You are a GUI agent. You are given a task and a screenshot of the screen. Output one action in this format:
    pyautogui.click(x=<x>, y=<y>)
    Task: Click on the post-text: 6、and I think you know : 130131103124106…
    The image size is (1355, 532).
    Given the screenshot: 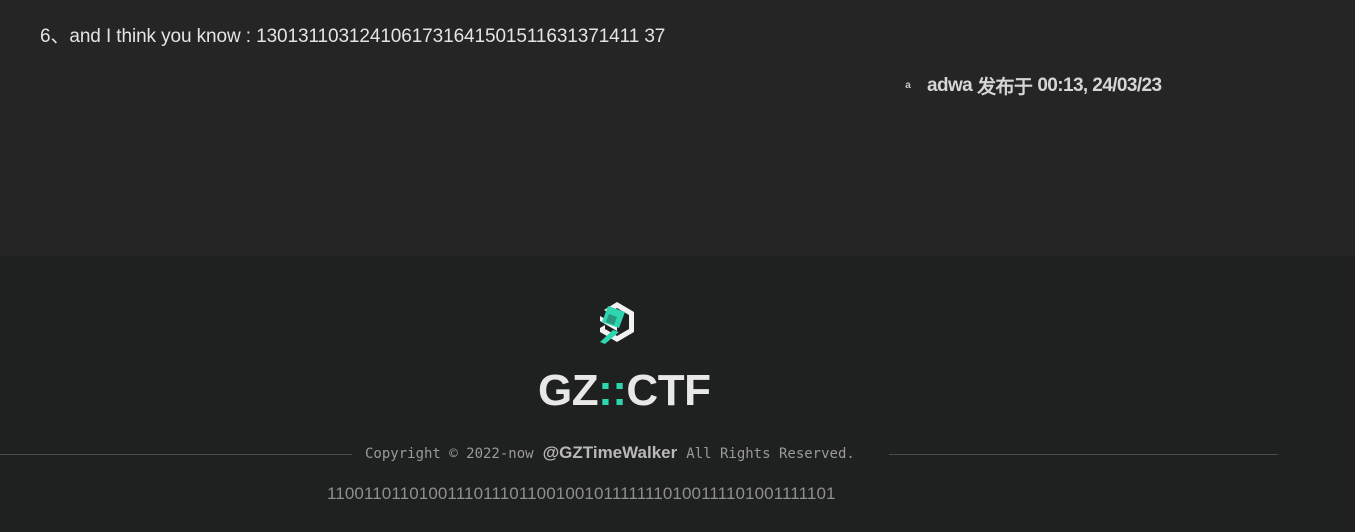 What is the action you would take?
    pyautogui.click(x=353, y=36)
    